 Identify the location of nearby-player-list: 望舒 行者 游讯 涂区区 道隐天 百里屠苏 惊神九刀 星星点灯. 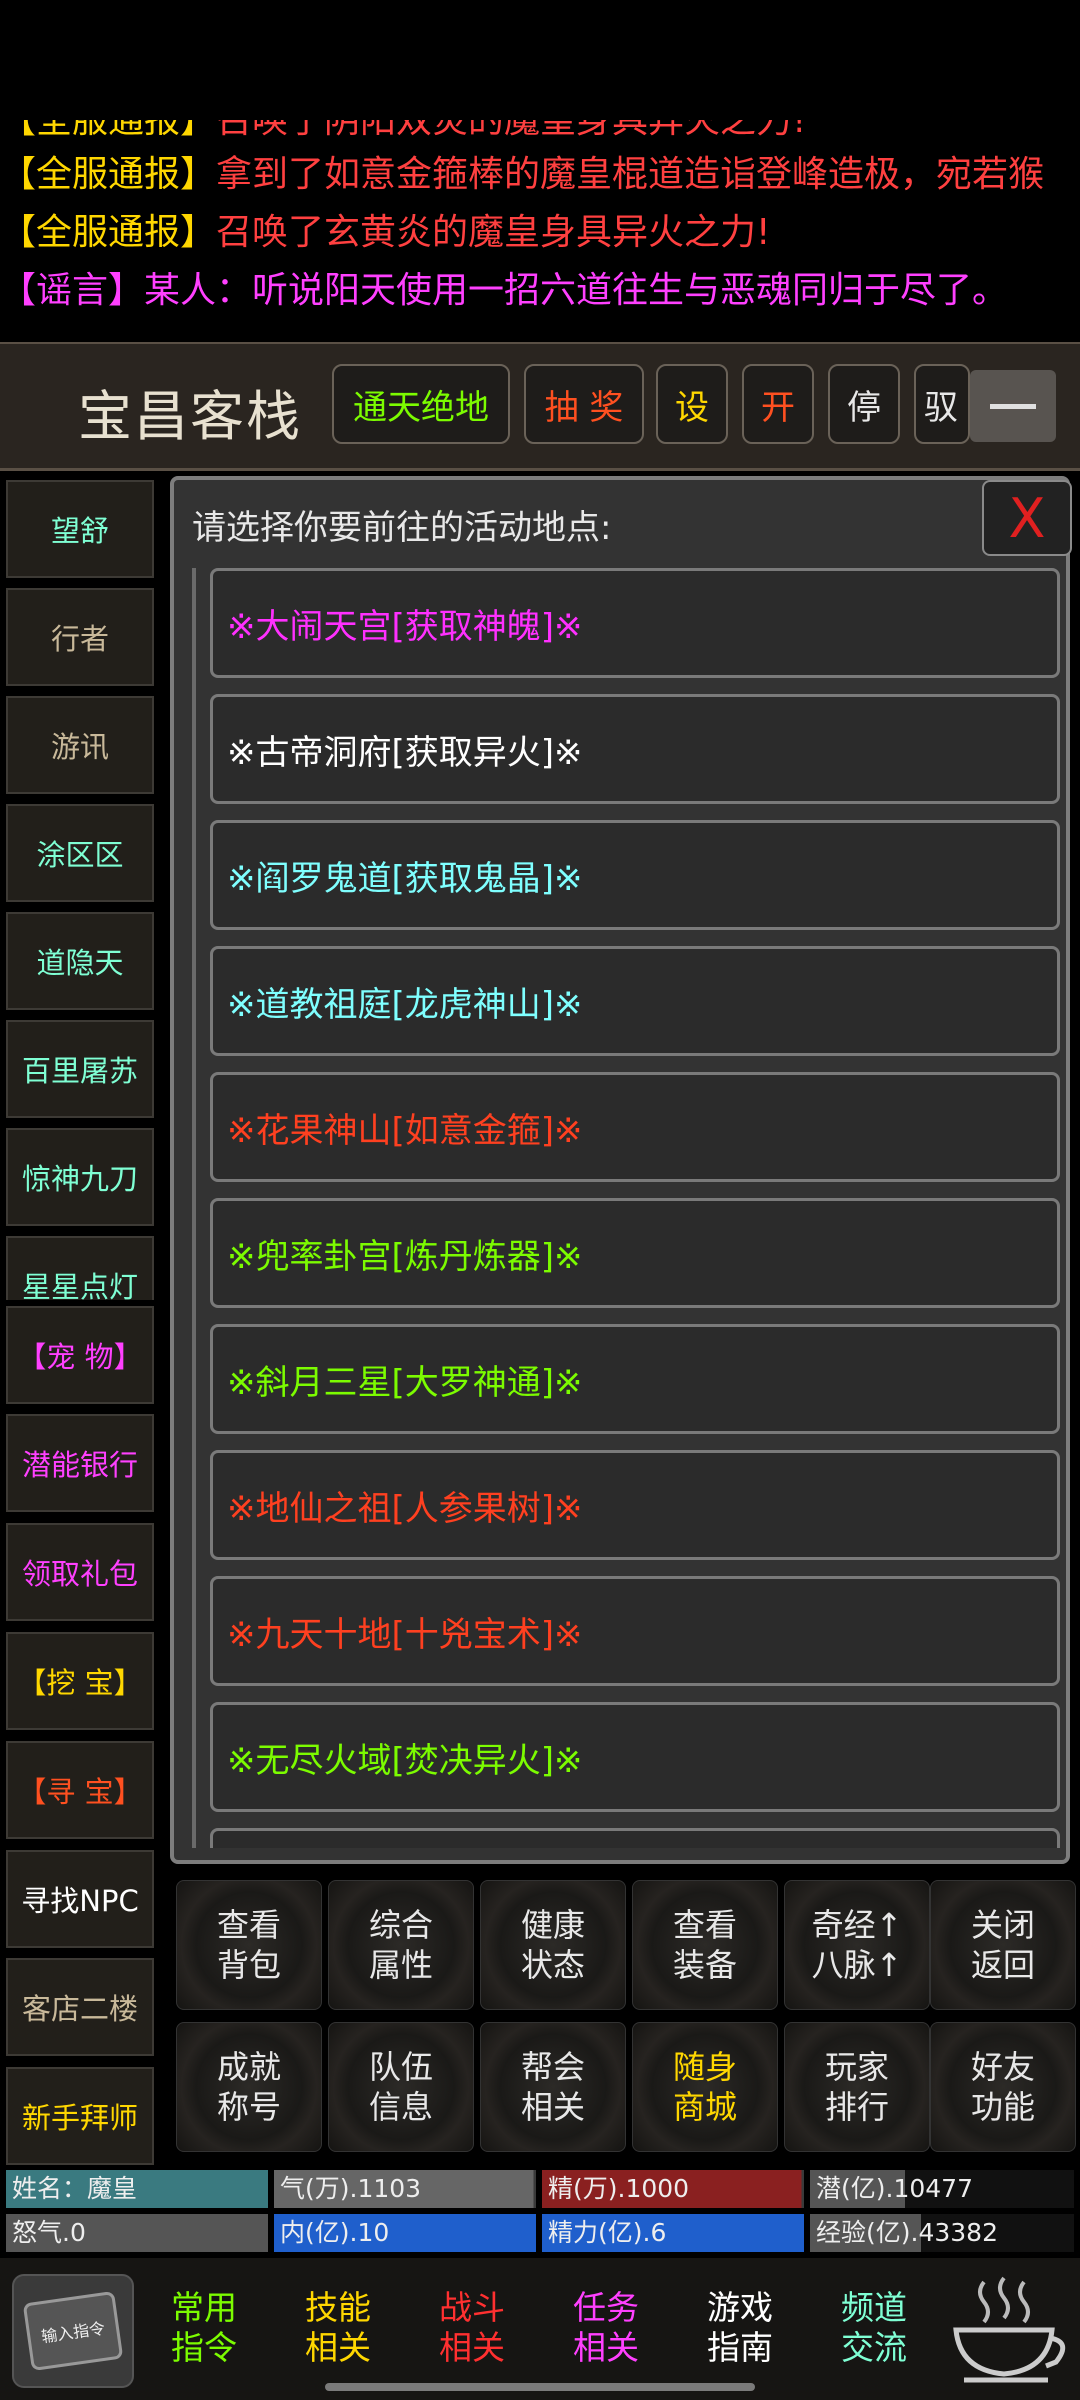
(80, 885).